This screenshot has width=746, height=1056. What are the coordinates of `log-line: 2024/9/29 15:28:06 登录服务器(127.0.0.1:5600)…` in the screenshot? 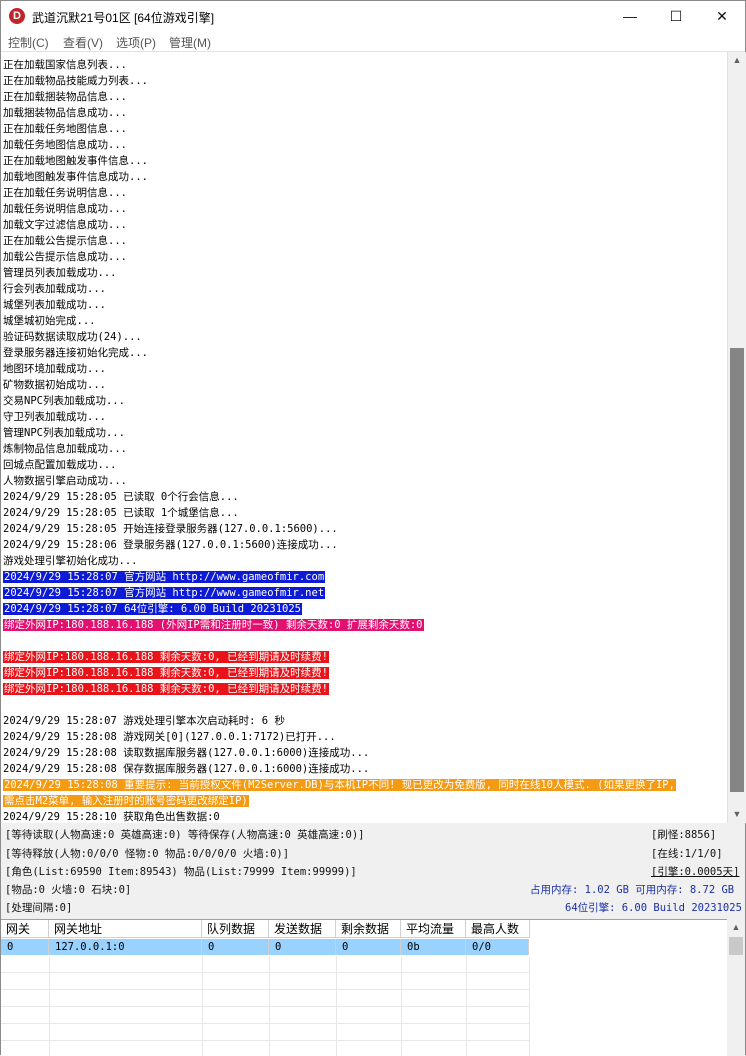 It's located at (170, 545).